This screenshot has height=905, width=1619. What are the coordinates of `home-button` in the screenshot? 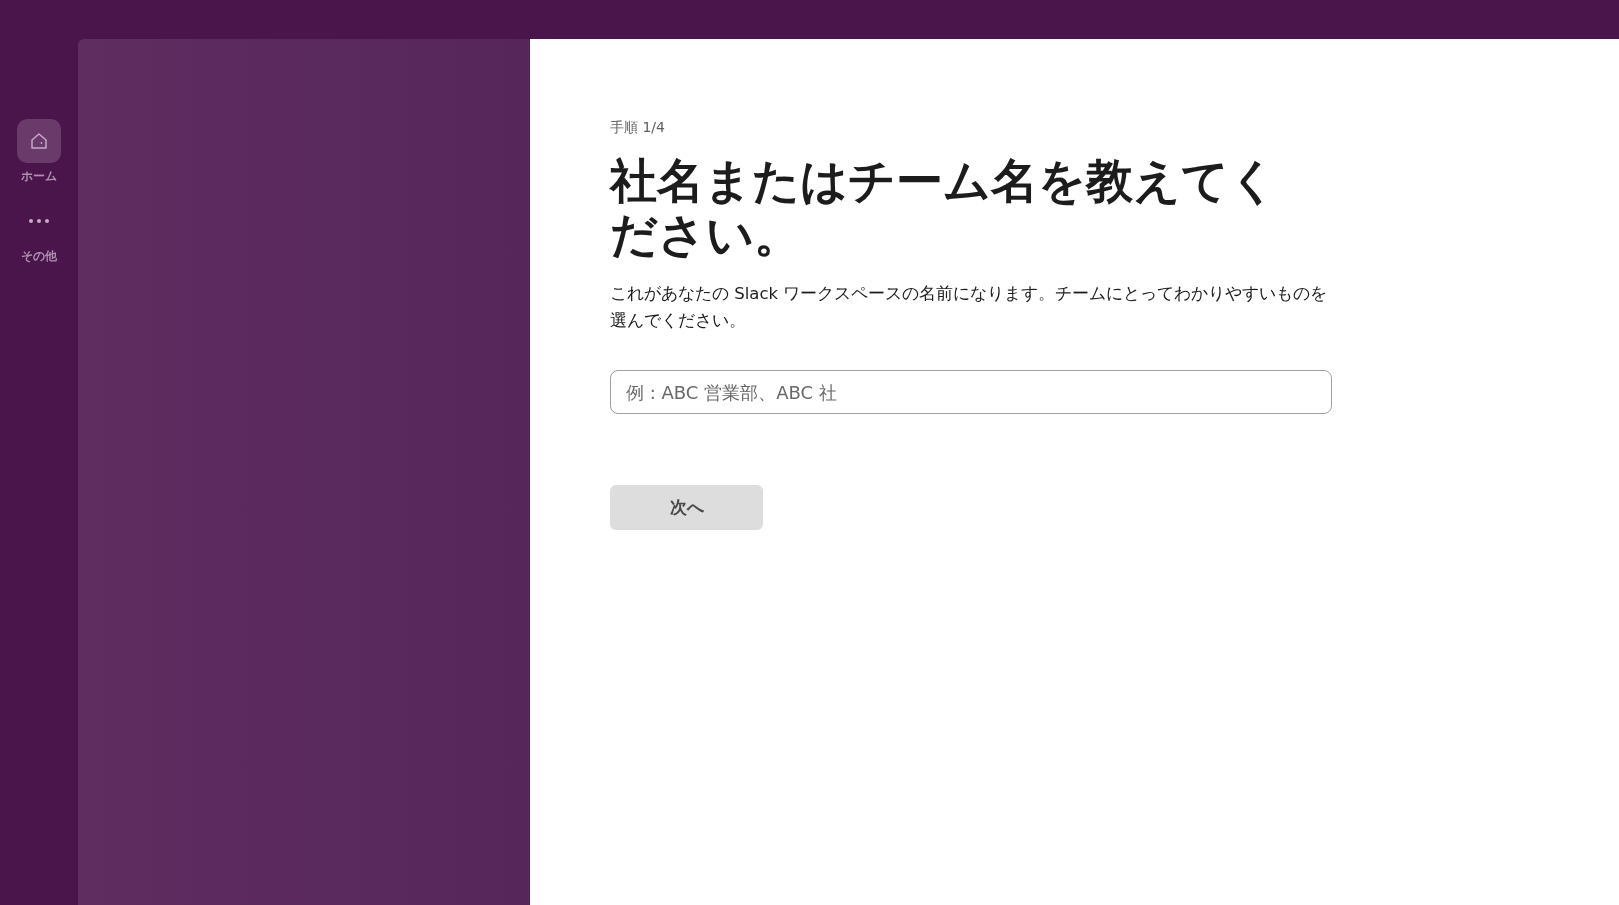 It's located at (39, 141).